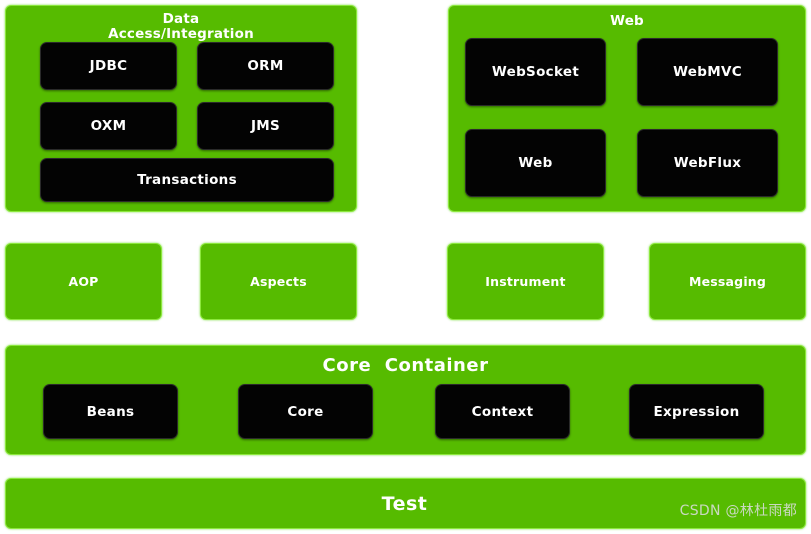 The height and width of the screenshot is (534, 811). What do you see at coordinates (405, 365) in the screenshot?
I see `panel-title-core-container: Core Container` at bounding box center [405, 365].